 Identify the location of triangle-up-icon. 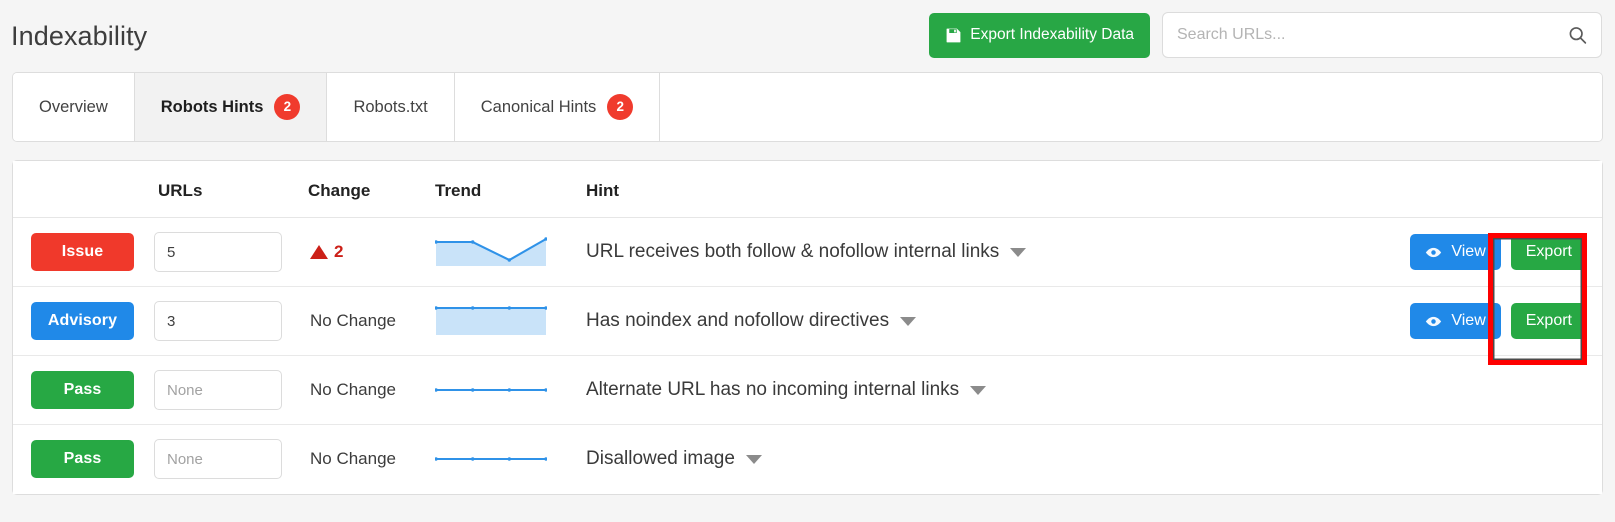
(319, 252).